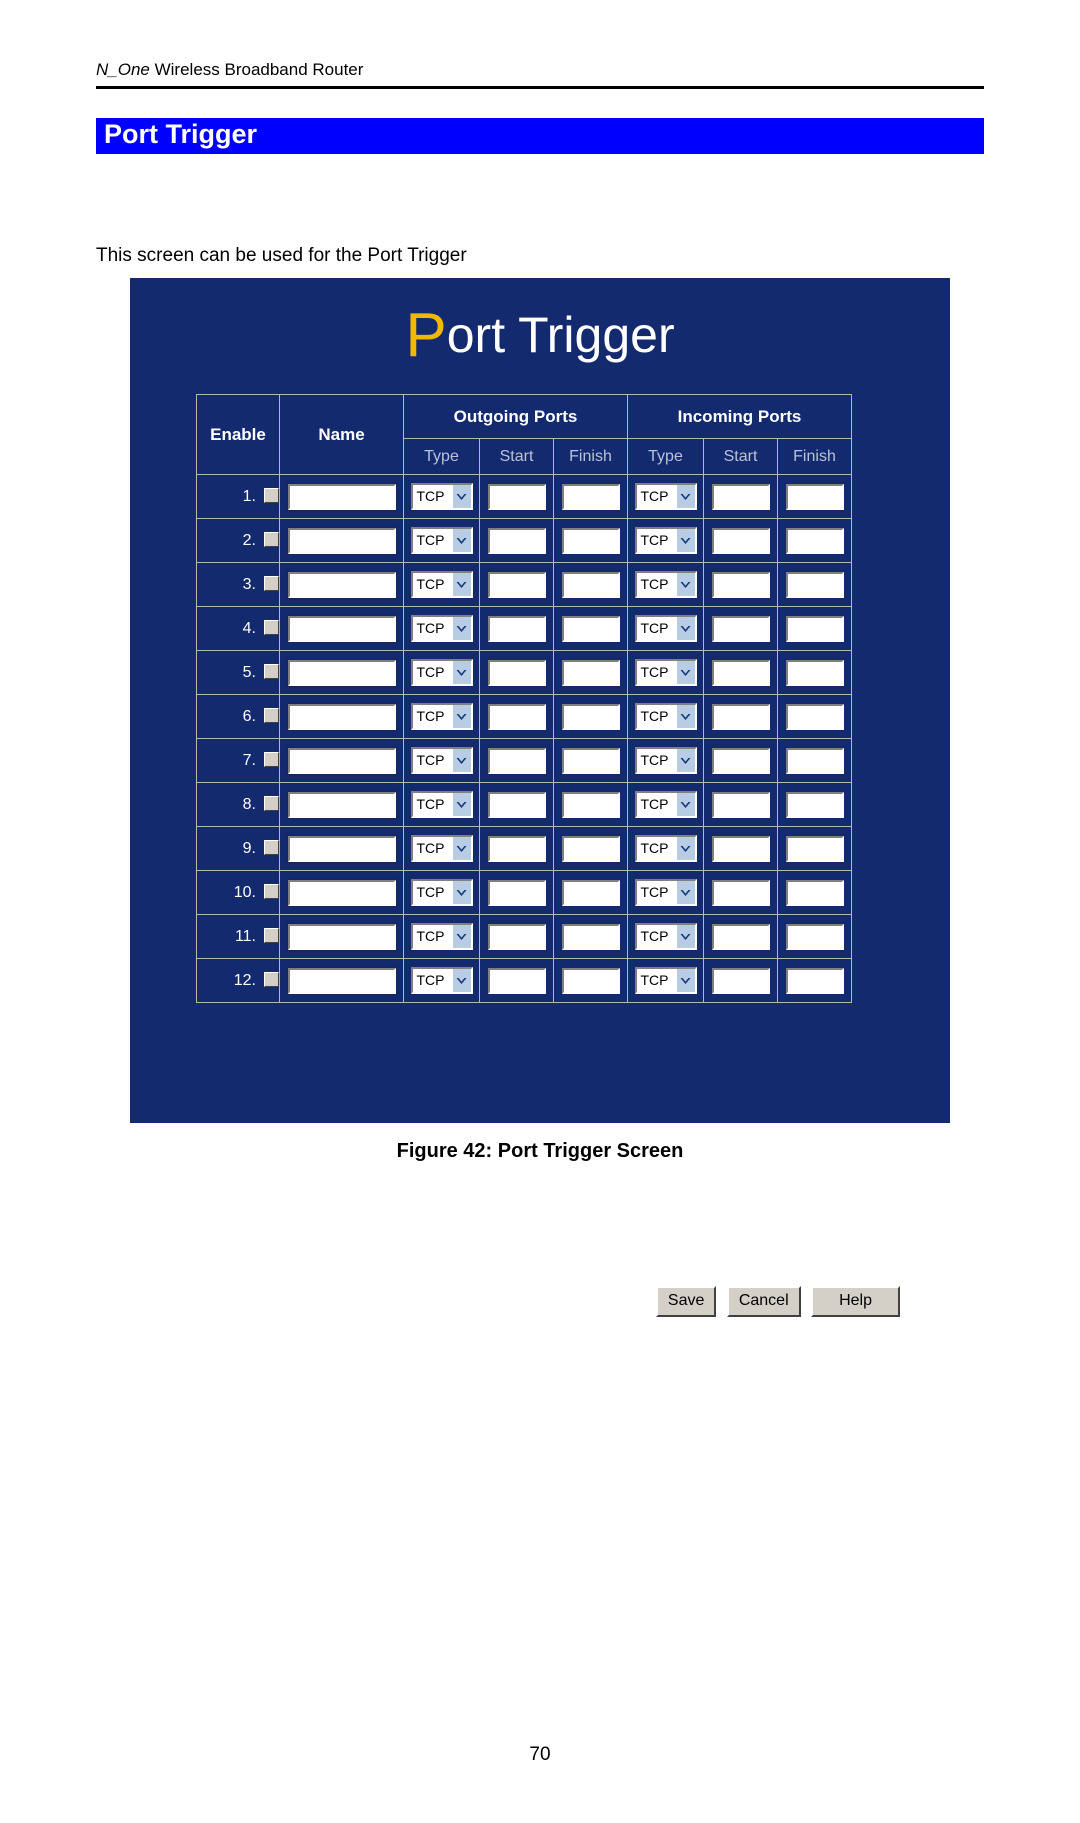  Describe the element at coordinates (686, 1301) in the screenshot. I see `save-button: Save` at that location.